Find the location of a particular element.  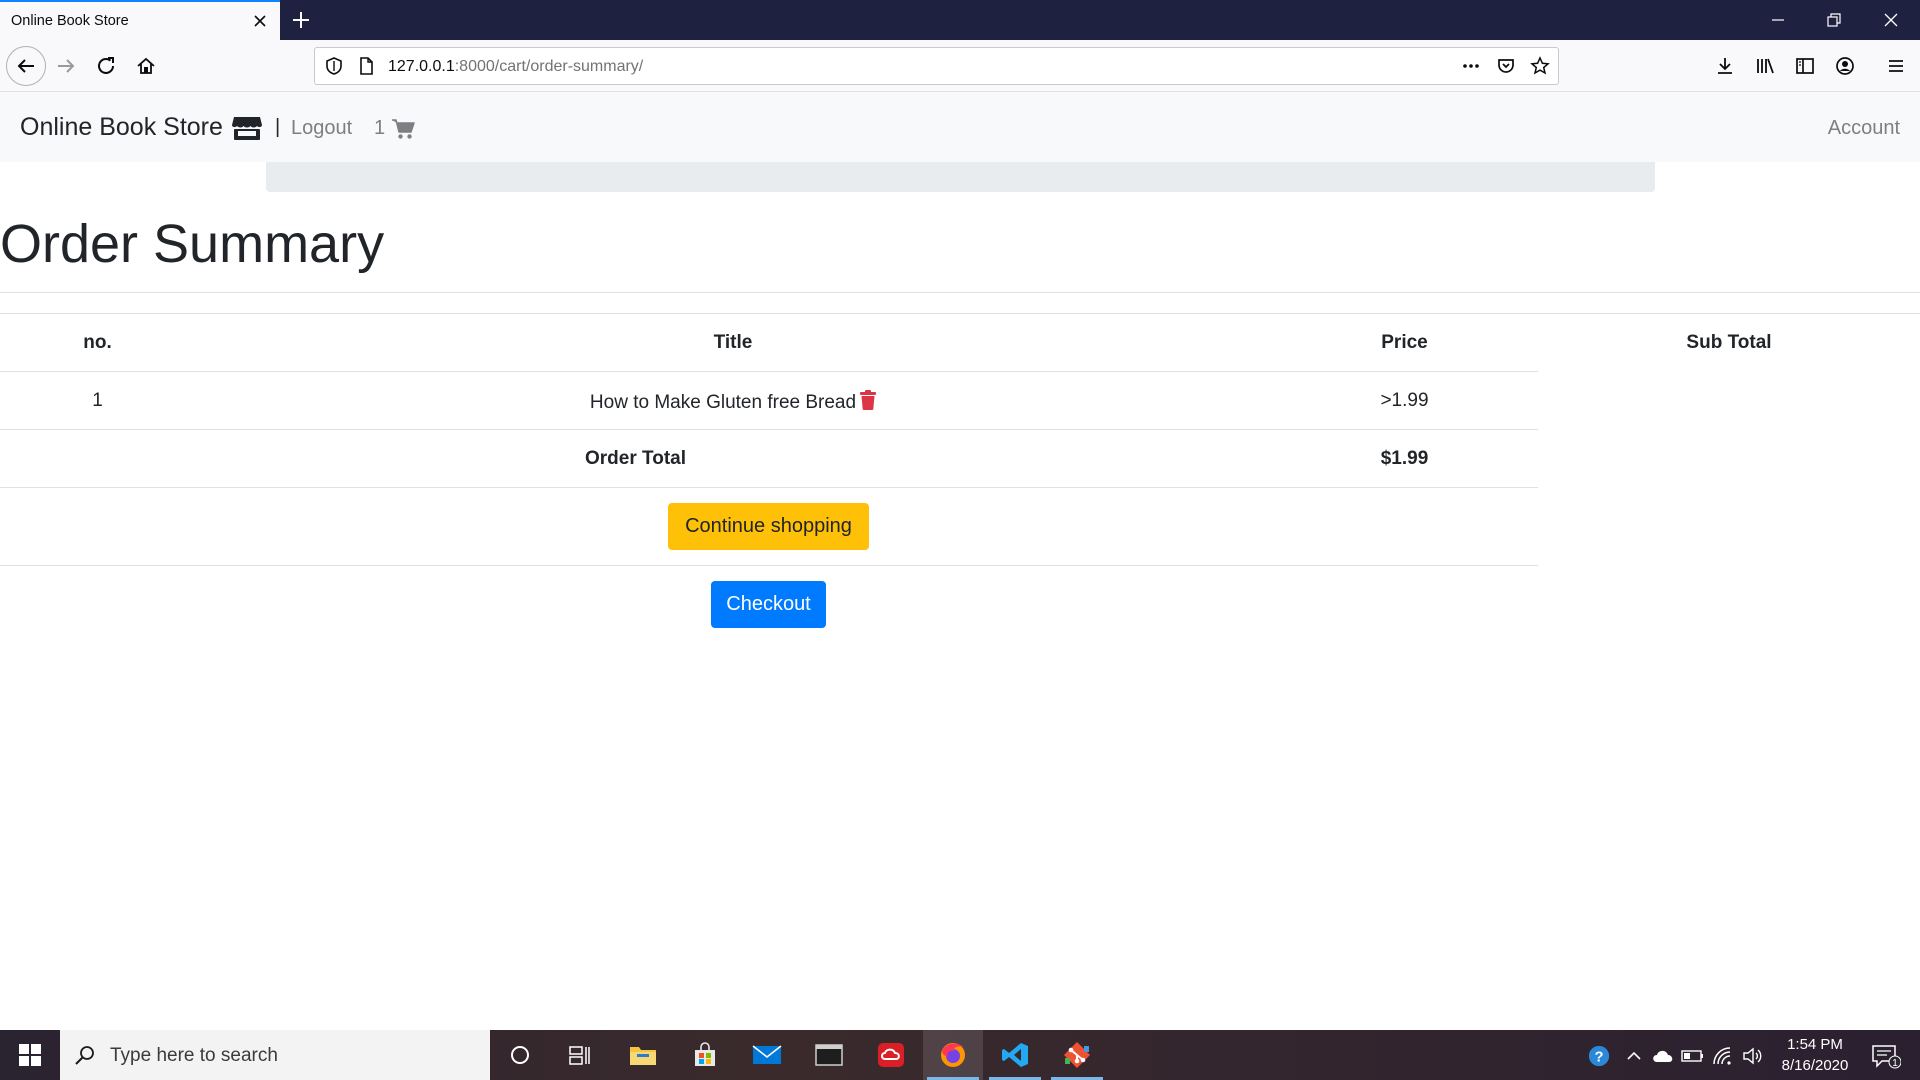

shopping-cart-icon is located at coordinates (403, 128).